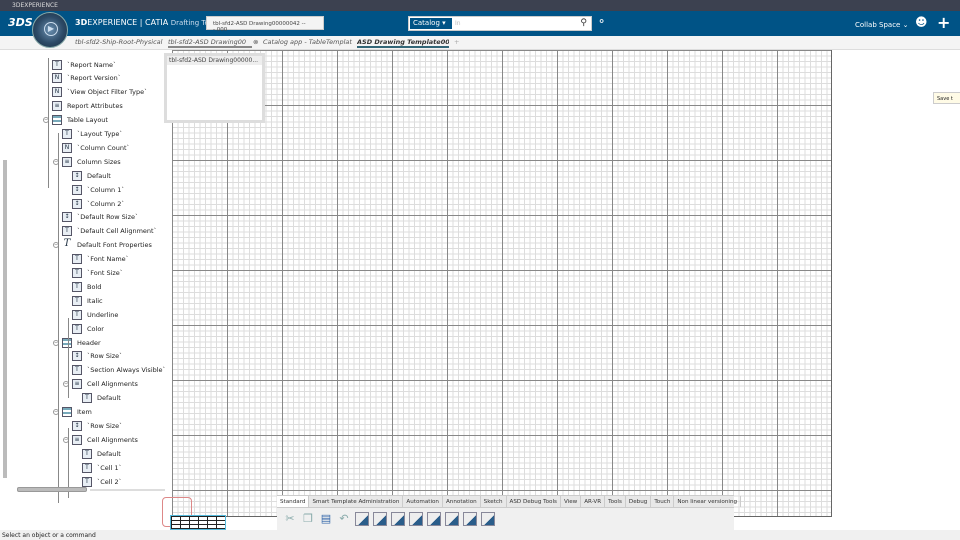  I want to click on action-tab: AR-VR, so click(593, 501).